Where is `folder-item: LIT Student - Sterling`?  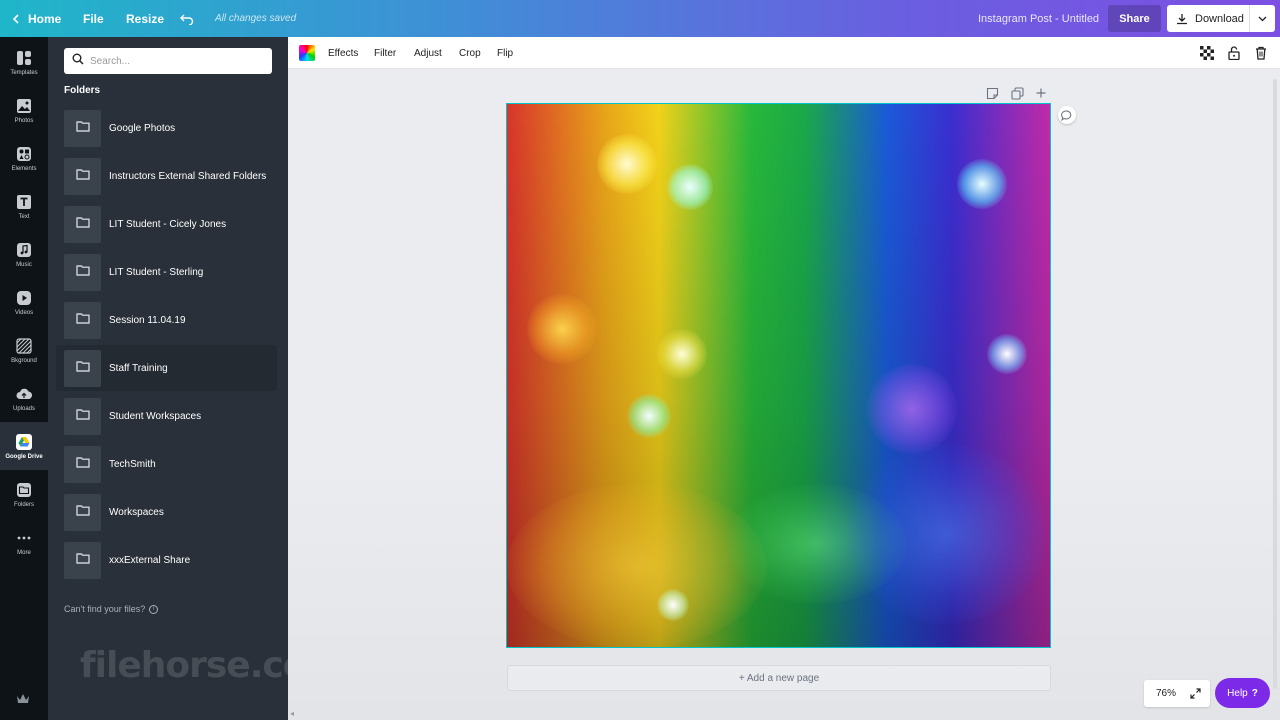
folder-item: LIT Student - Sterling is located at coordinates (166, 272).